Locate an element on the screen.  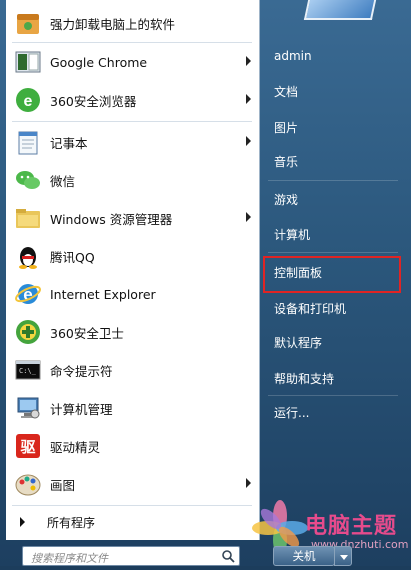
menu-item-label: 强力卸载电脑上的软件 is located at coordinates (113, 24).